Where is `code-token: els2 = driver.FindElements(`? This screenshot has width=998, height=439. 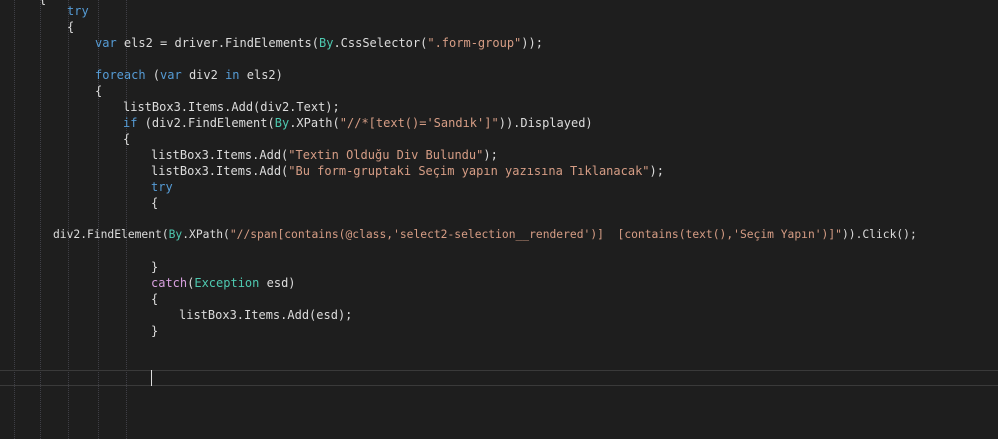 code-token: els2 = driver.FindElements( is located at coordinates (217, 43).